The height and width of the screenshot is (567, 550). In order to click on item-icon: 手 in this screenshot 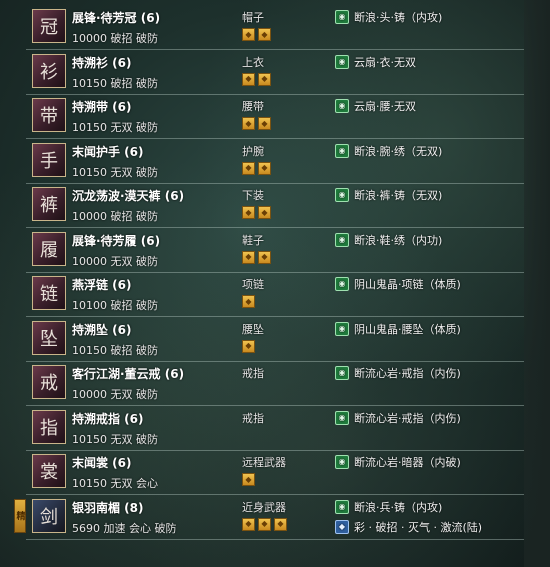, I will do `click(49, 159)`.